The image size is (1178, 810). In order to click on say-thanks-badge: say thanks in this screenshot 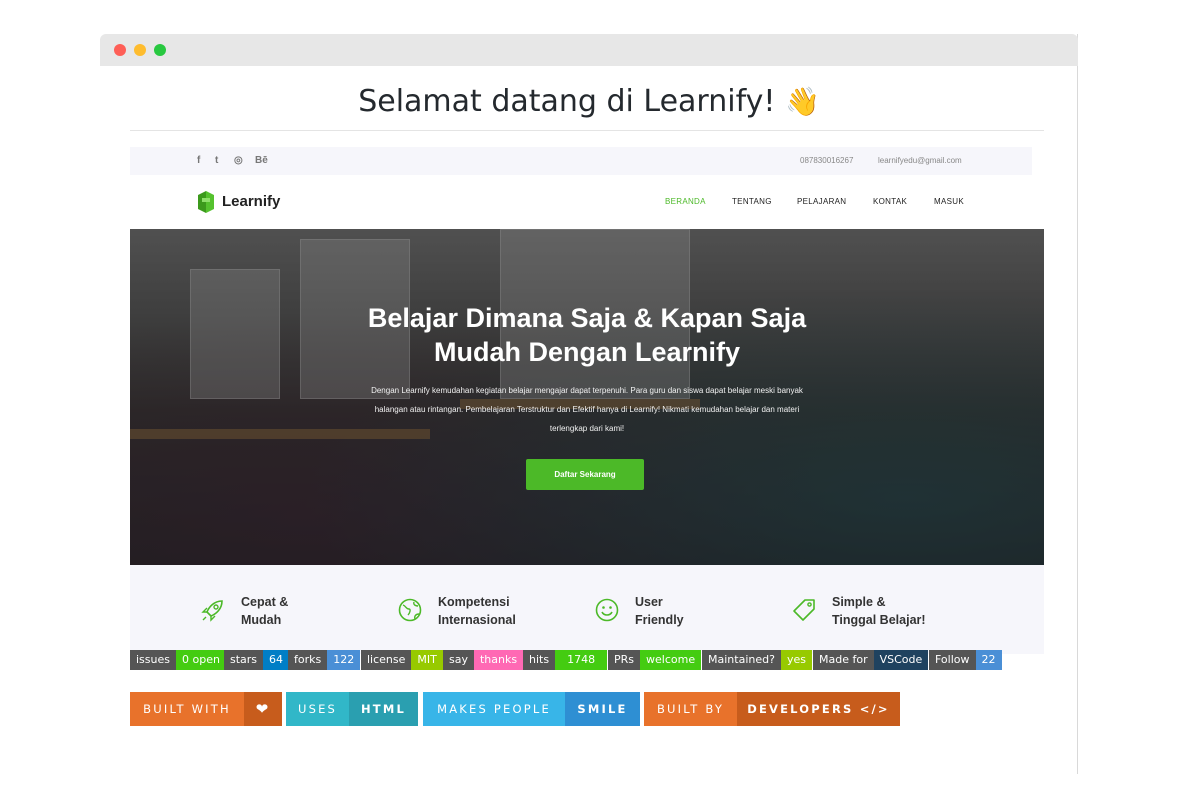, I will do `click(483, 660)`.